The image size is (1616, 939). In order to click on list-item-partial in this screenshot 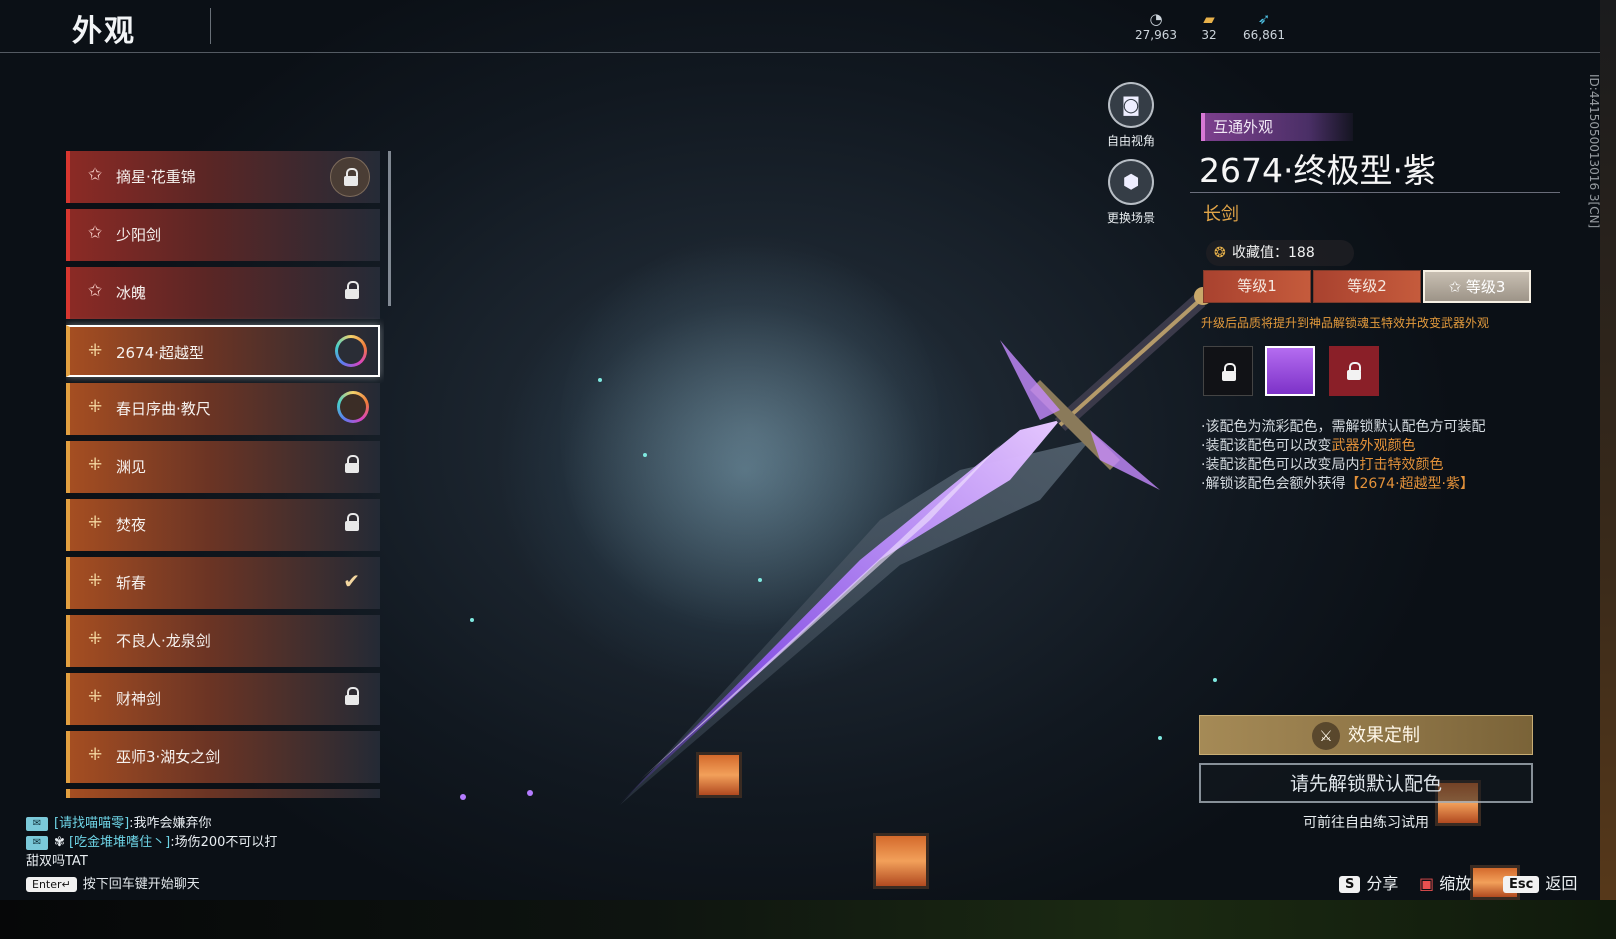, I will do `click(223, 793)`.